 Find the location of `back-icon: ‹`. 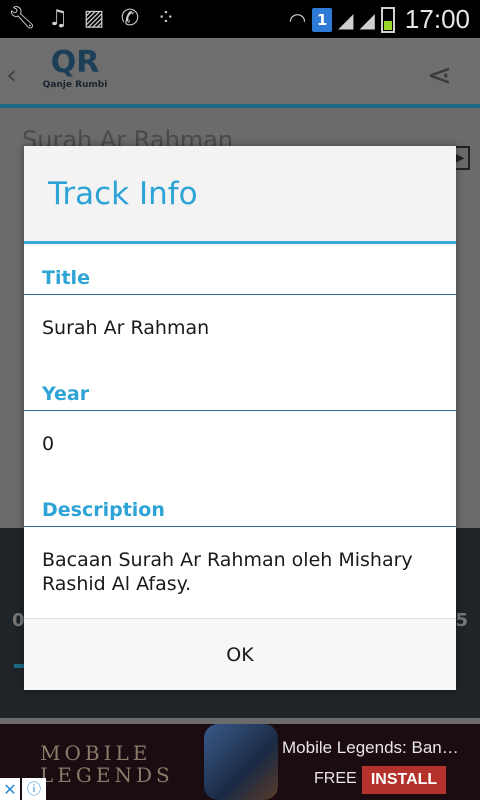

back-icon: ‹ is located at coordinates (11, 74).